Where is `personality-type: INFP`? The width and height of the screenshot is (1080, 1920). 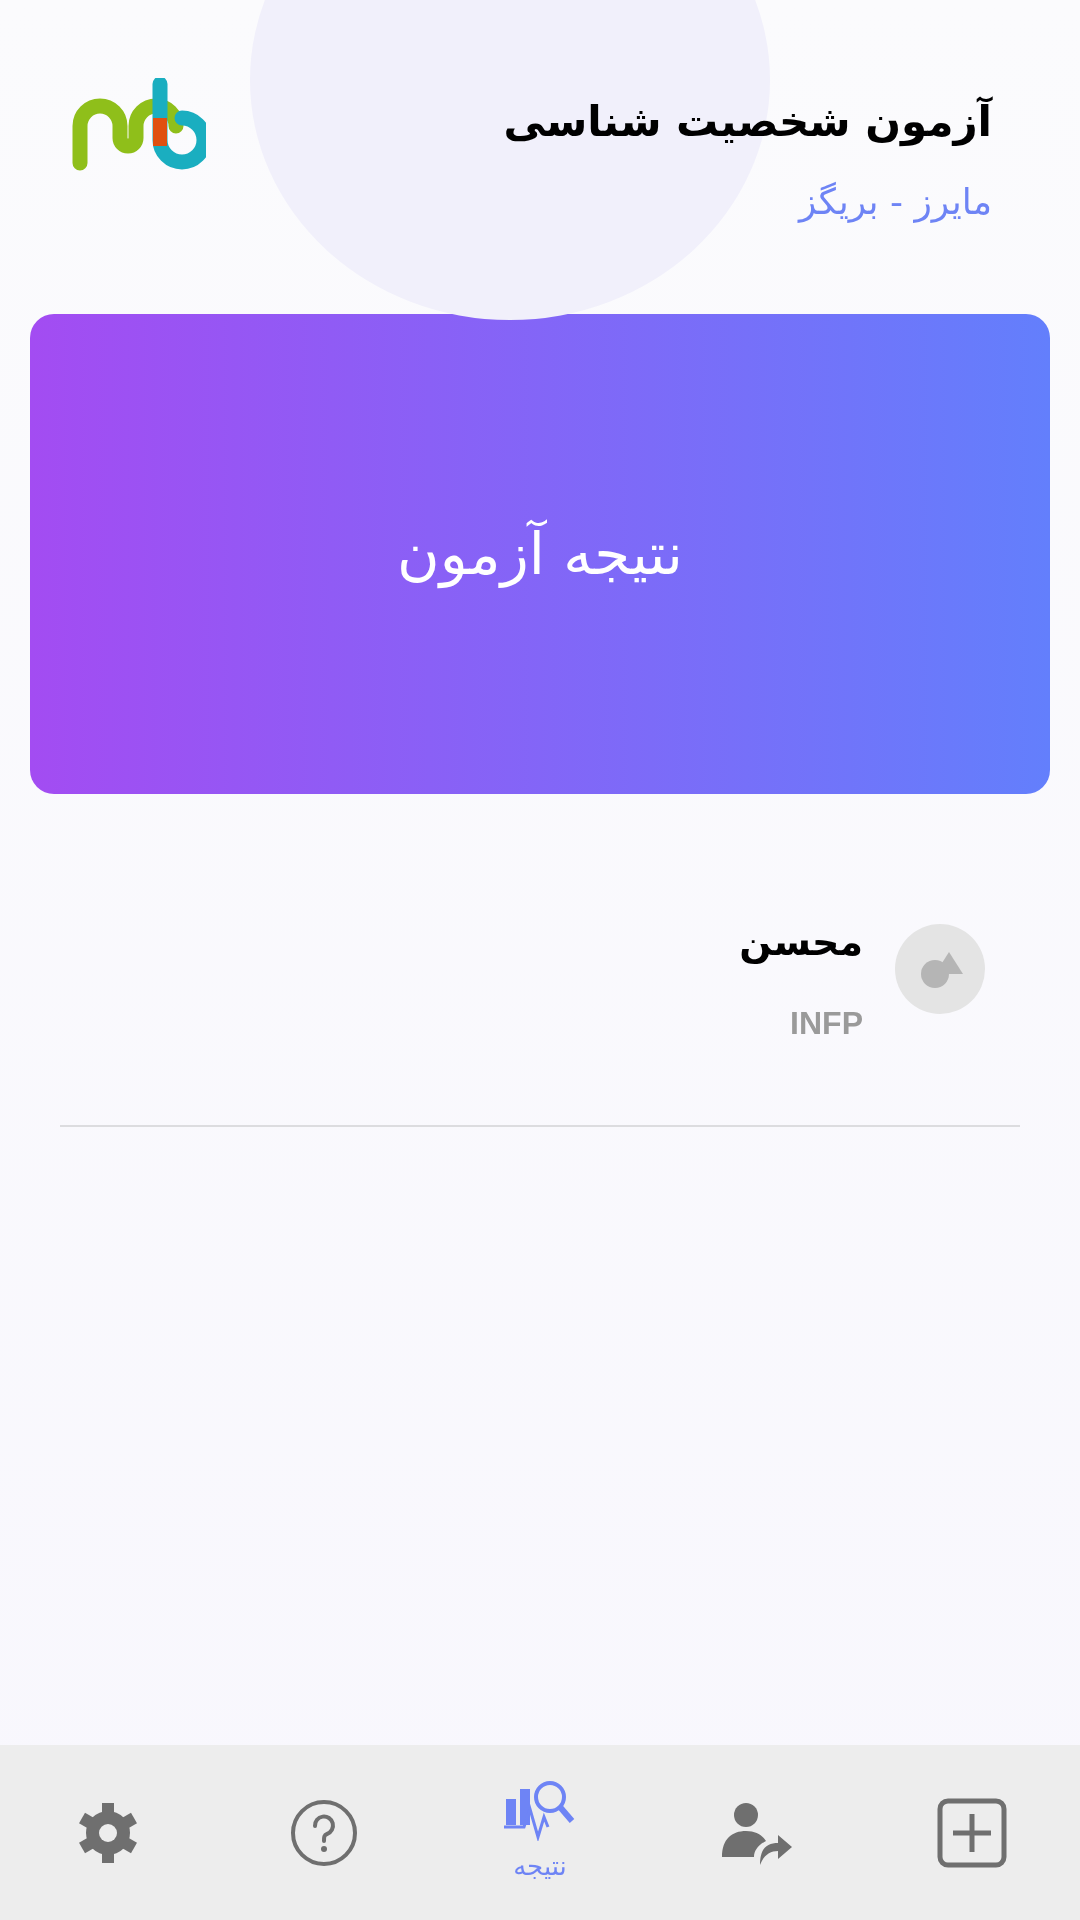 personality-type: INFP is located at coordinates (826, 1023).